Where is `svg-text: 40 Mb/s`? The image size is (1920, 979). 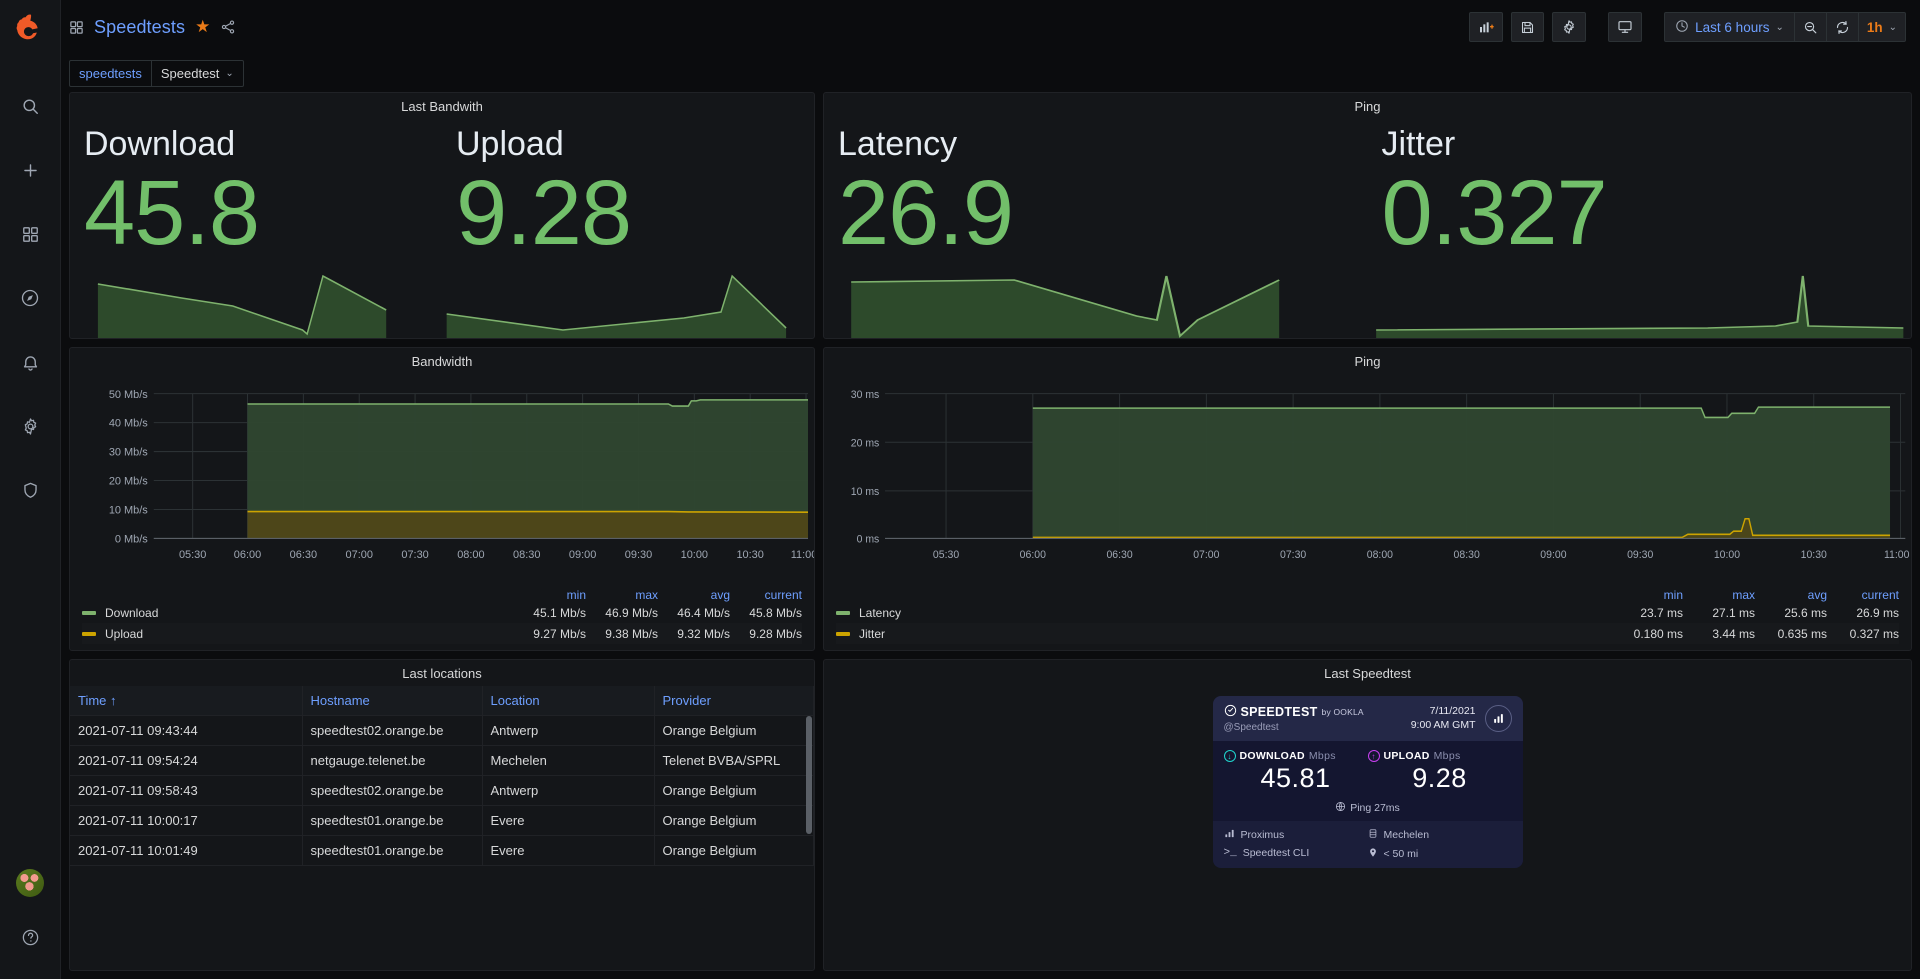
svg-text: 40 Mb/s is located at coordinates (128, 424).